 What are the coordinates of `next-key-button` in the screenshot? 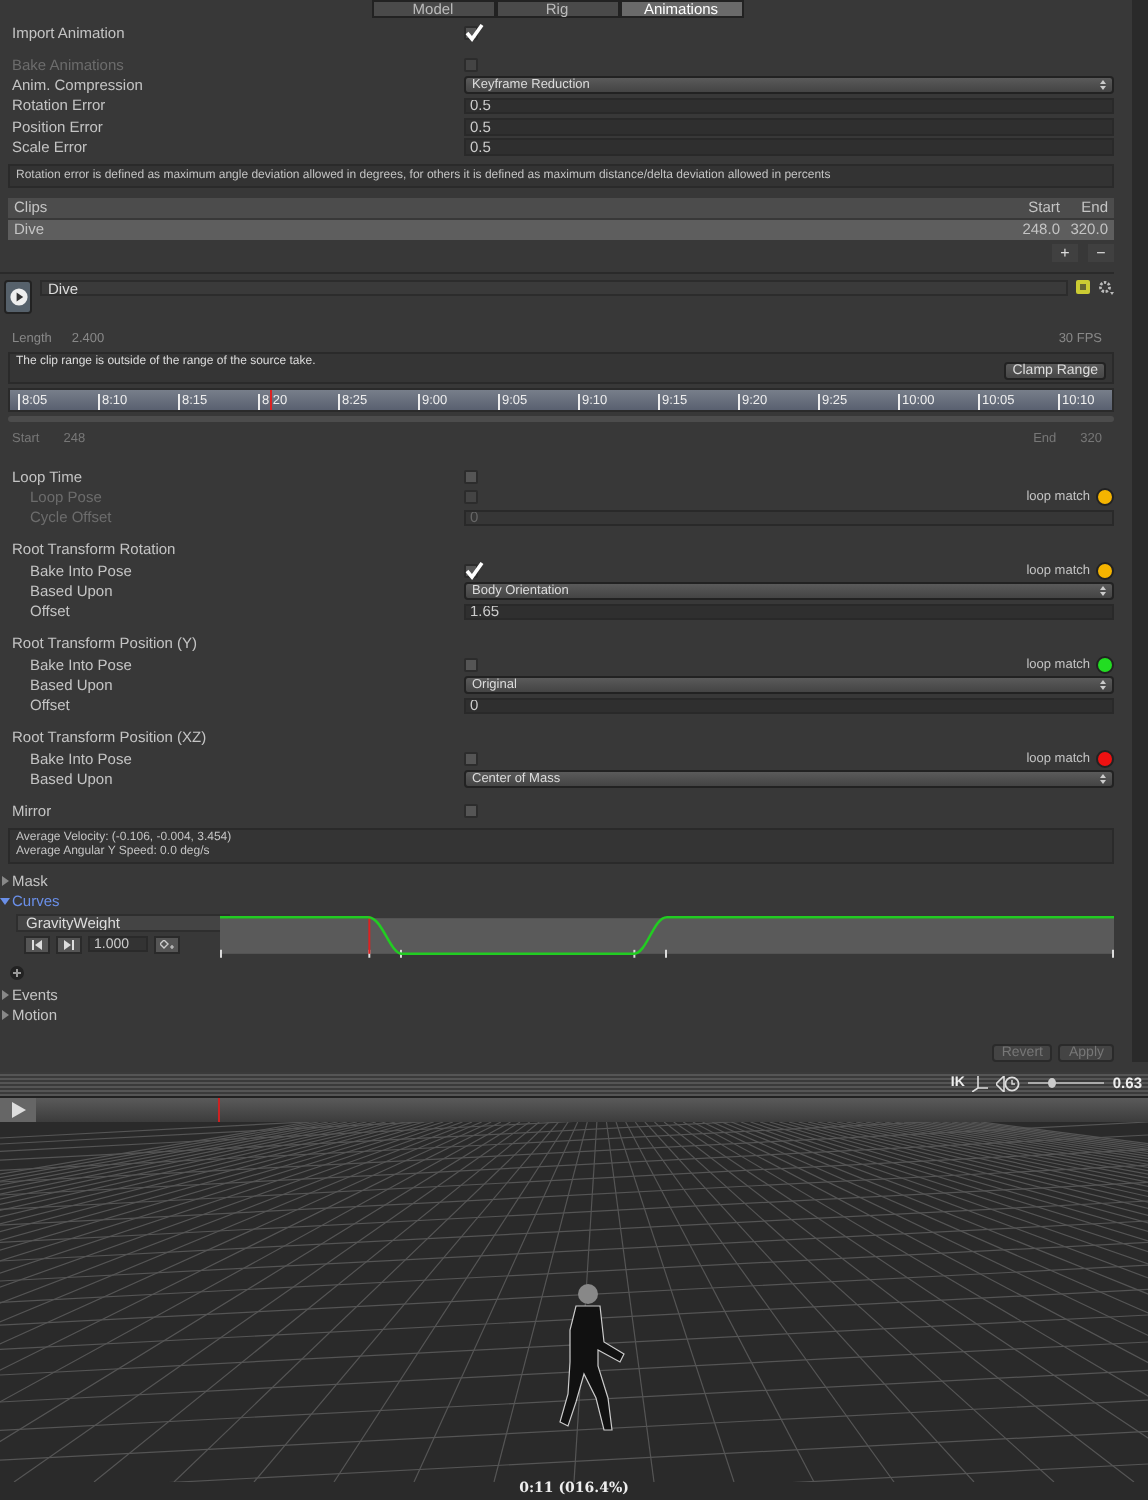 It's located at (69, 944).